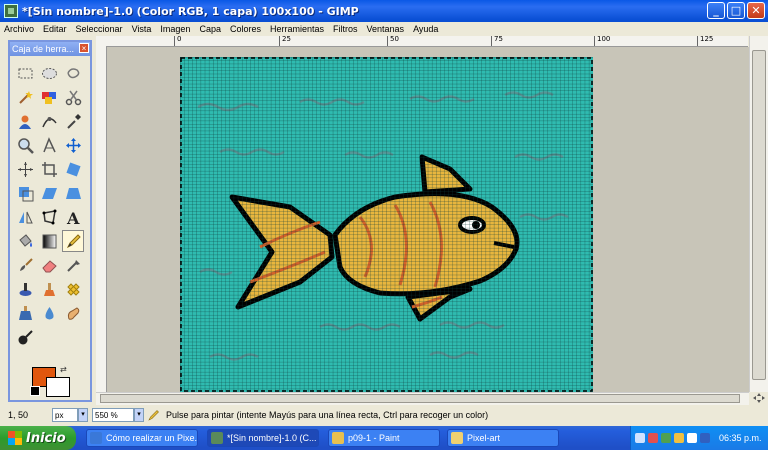 Image resolution: width=768 pixels, height=450 pixels. I want to click on text-icon: A, so click(73, 217).